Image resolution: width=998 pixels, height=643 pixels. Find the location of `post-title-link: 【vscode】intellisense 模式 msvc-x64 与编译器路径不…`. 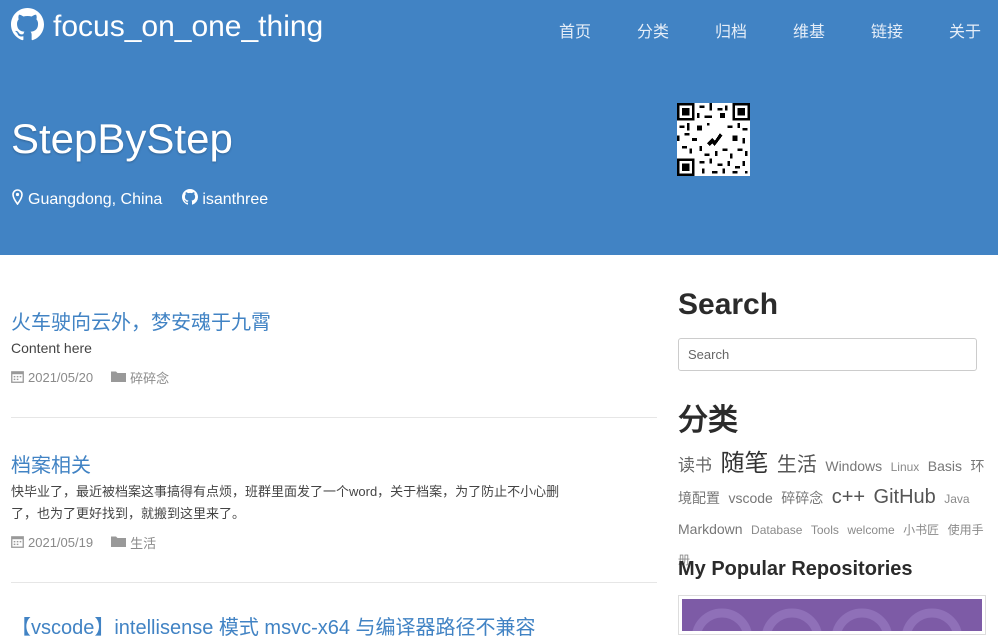

post-title-link: 【vscode】intellisense 模式 msvc-x64 与编译器路径不… is located at coordinates (273, 625).